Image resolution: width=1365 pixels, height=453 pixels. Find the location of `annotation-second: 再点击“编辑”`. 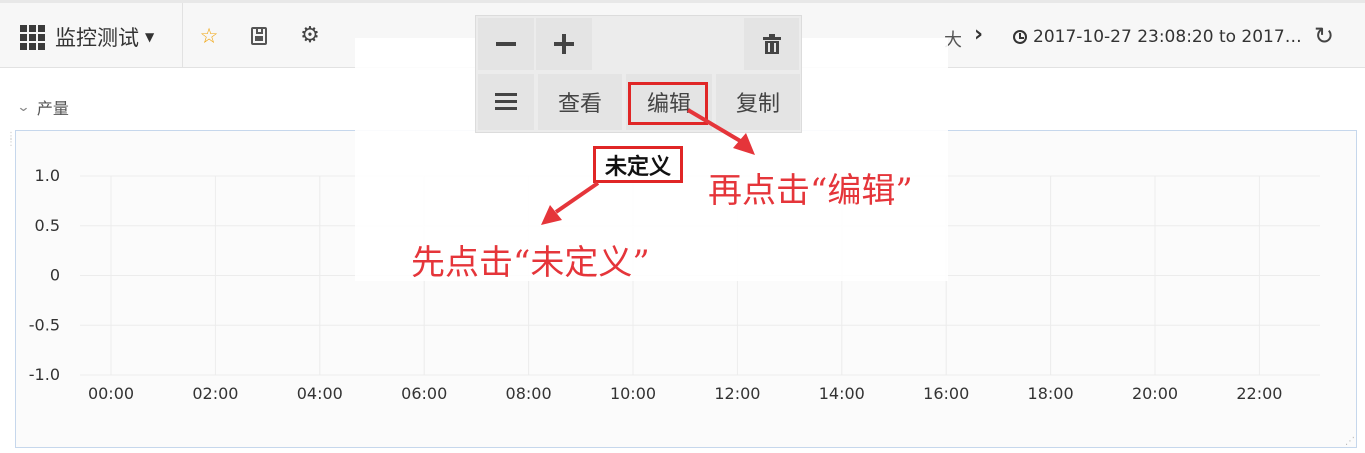

annotation-second: 再点击“编辑” is located at coordinates (810, 191).